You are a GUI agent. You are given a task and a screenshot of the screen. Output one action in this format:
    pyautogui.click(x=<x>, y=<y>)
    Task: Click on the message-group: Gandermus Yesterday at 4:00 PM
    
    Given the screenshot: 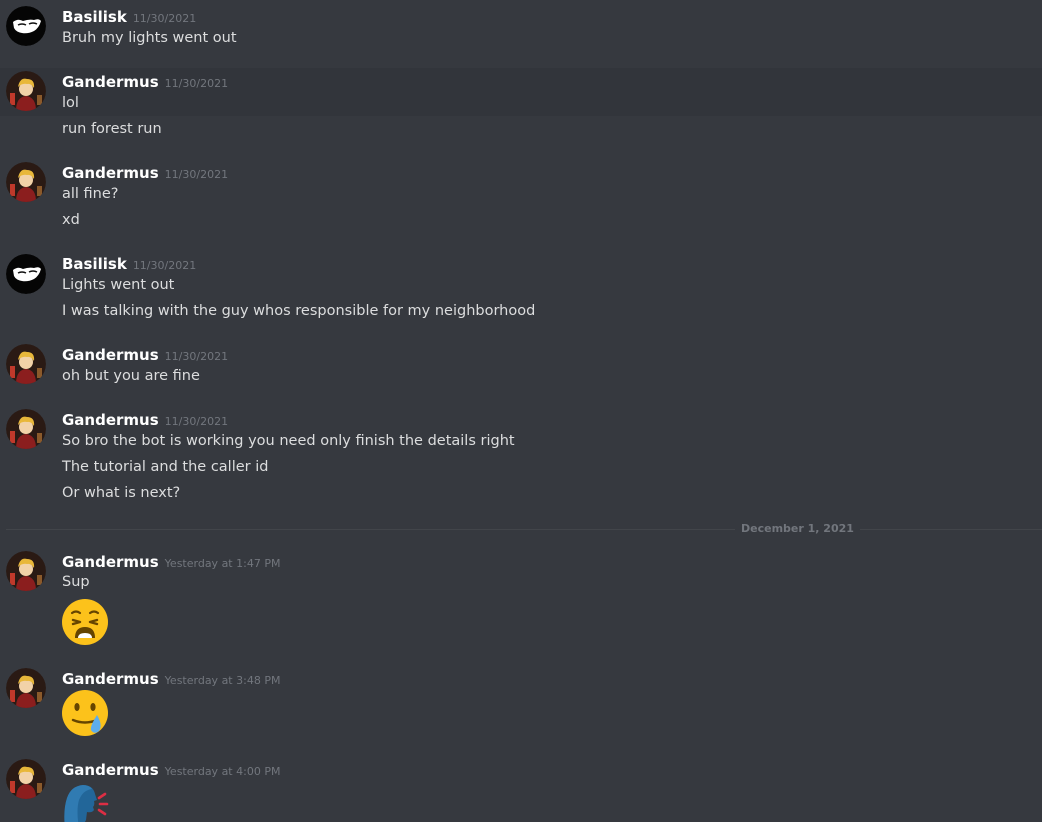 What is the action you would take?
    pyautogui.click(x=521, y=788)
    